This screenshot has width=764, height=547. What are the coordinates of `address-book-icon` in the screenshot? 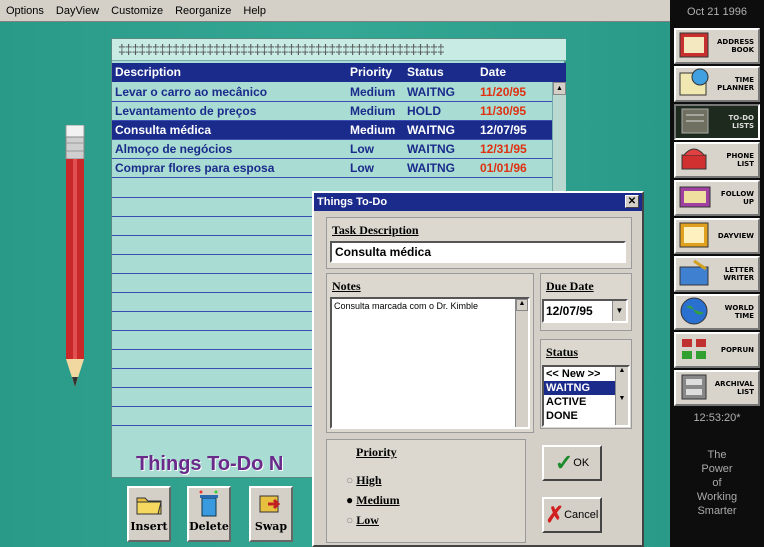 It's located at (697, 46).